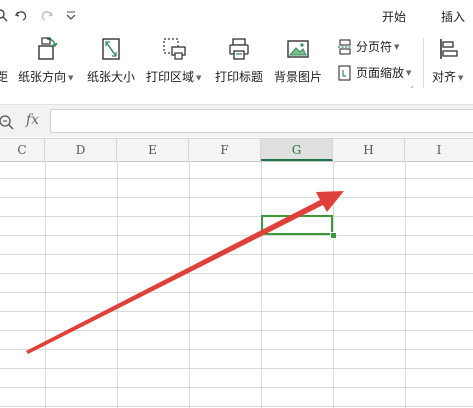 This screenshot has width=473, height=408. Describe the element at coordinates (81, 150) in the screenshot. I see `column-header-d: D` at that location.